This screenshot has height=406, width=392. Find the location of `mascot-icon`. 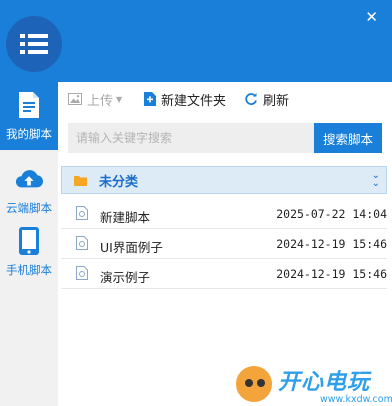

mascot-icon is located at coordinates (254, 384).